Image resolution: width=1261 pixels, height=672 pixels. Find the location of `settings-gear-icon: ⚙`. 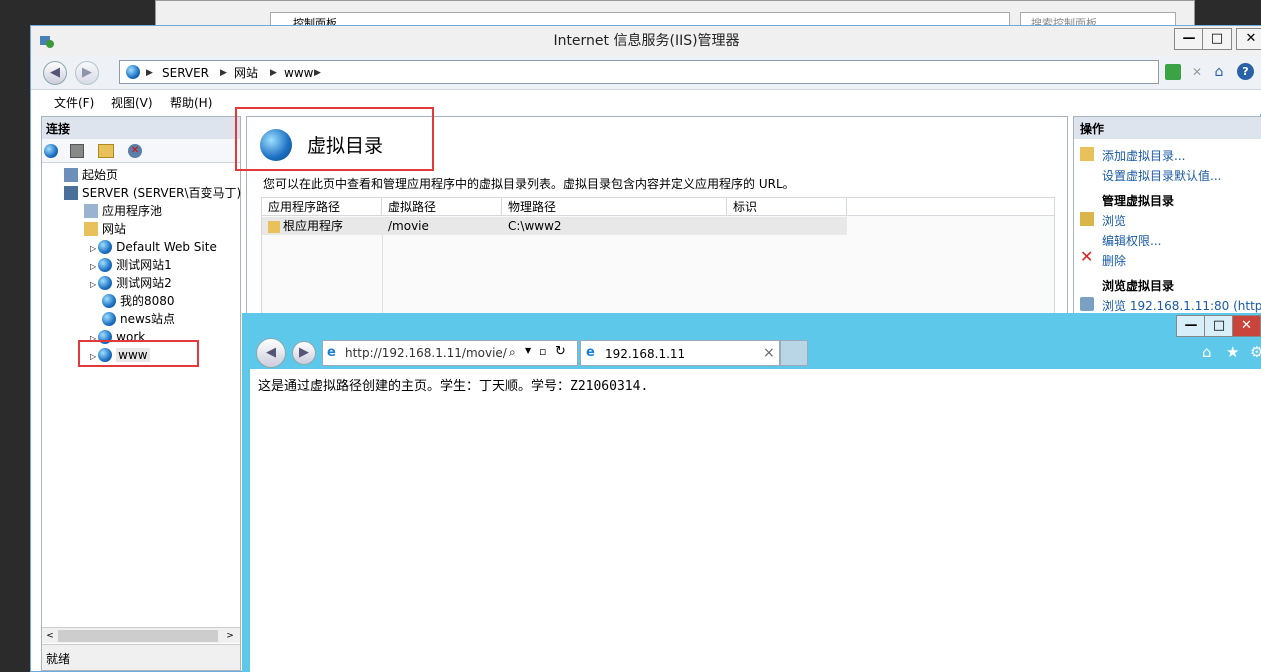

settings-gear-icon: ⚙ is located at coordinates (1255, 352).